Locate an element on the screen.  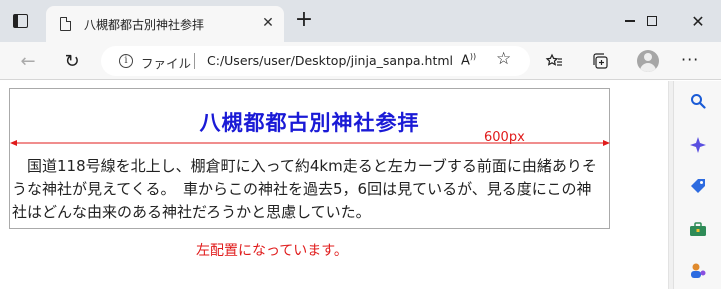
close-tab-button: ✕ is located at coordinates (268, 23).